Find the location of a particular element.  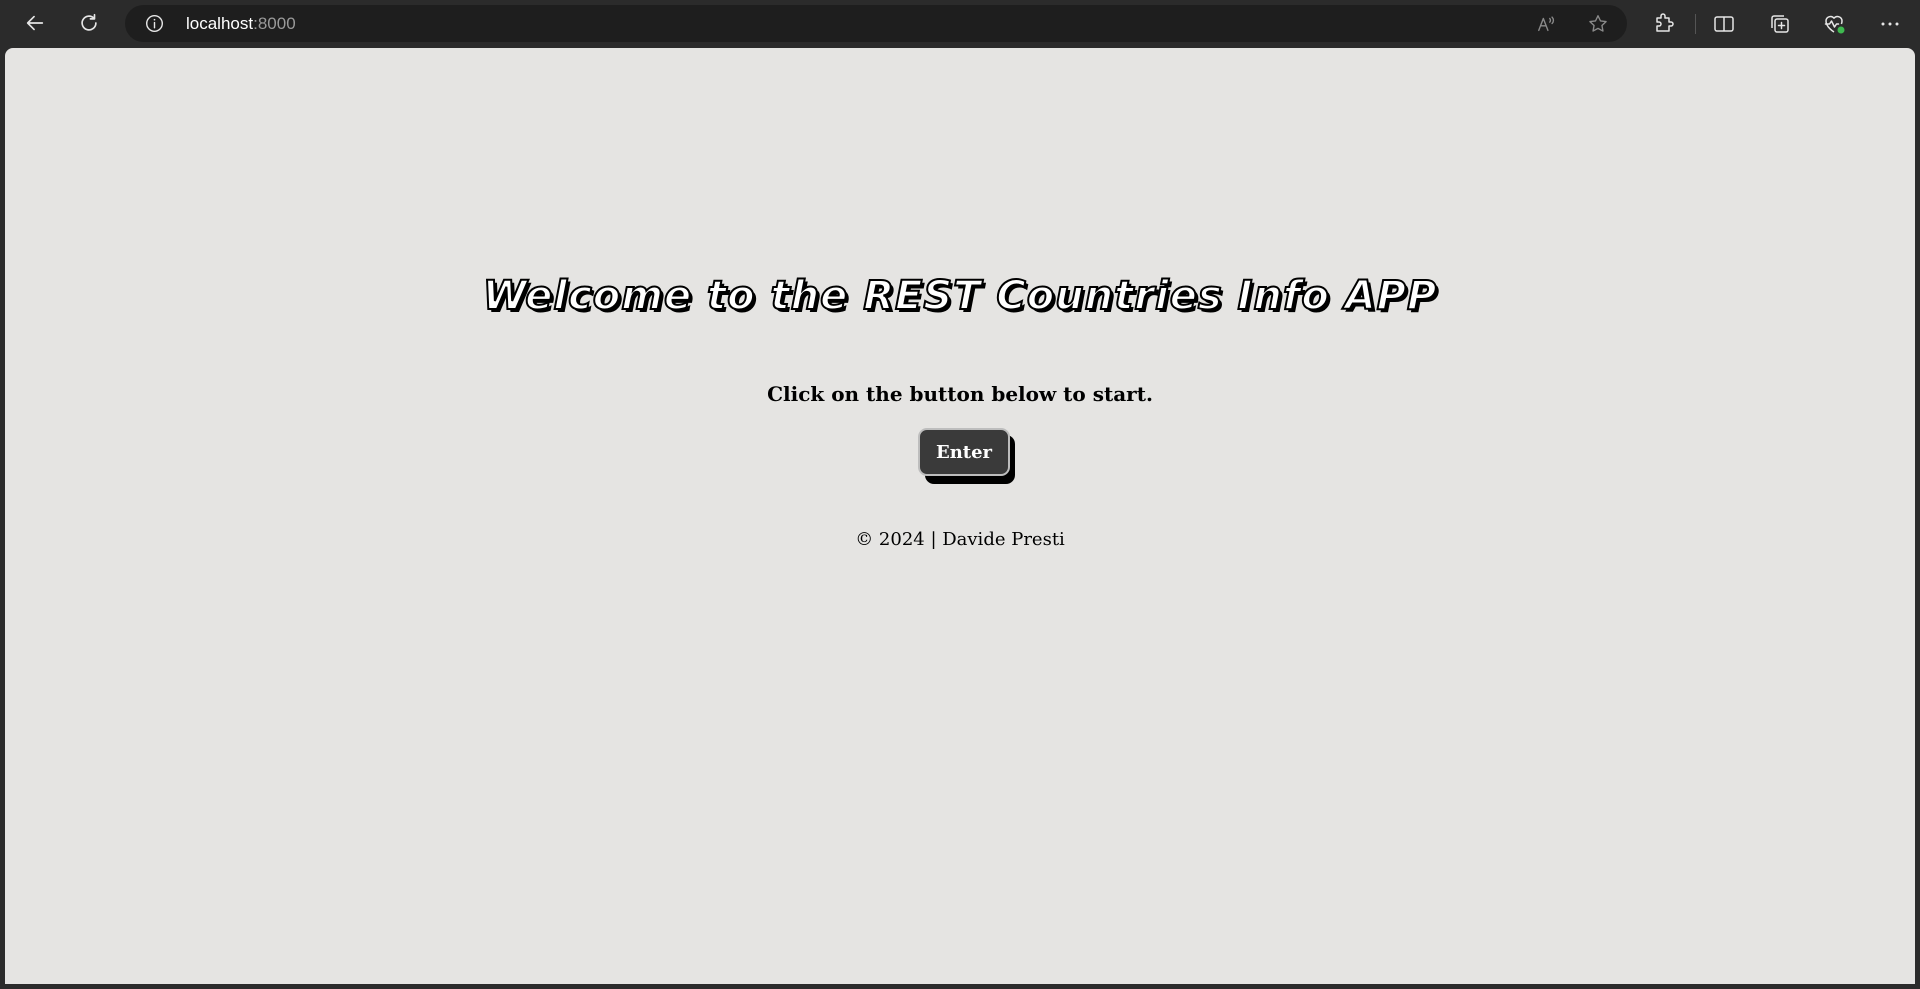

more-dots-icon is located at coordinates (1890, 24).